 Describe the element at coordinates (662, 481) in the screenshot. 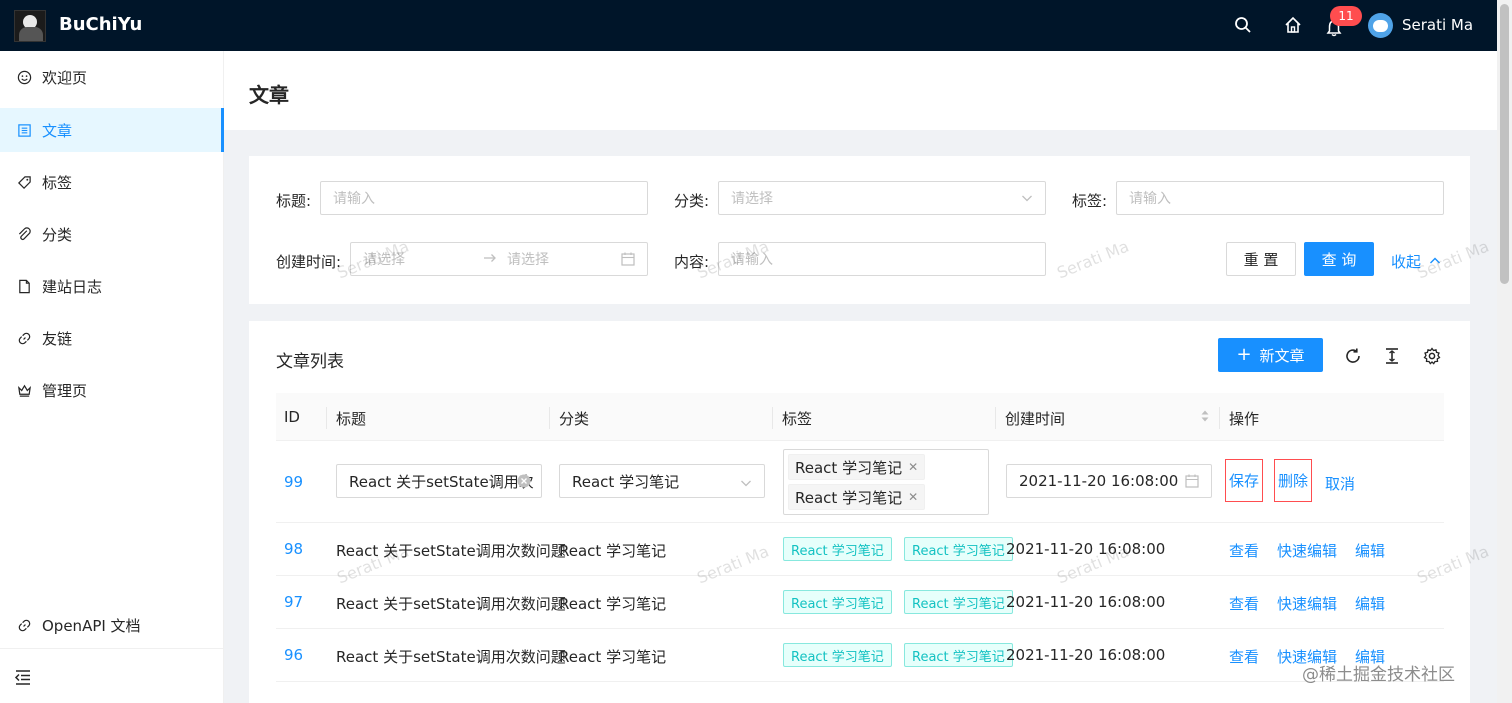

I see `category-edit-select: React 学习笔记` at that location.